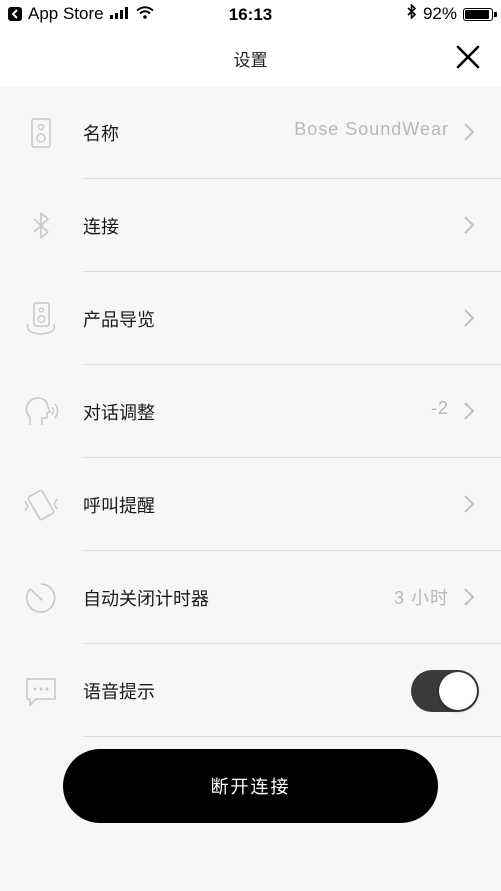 This screenshot has height=891, width=501. I want to click on voice-prompts-toggle, so click(445, 691).